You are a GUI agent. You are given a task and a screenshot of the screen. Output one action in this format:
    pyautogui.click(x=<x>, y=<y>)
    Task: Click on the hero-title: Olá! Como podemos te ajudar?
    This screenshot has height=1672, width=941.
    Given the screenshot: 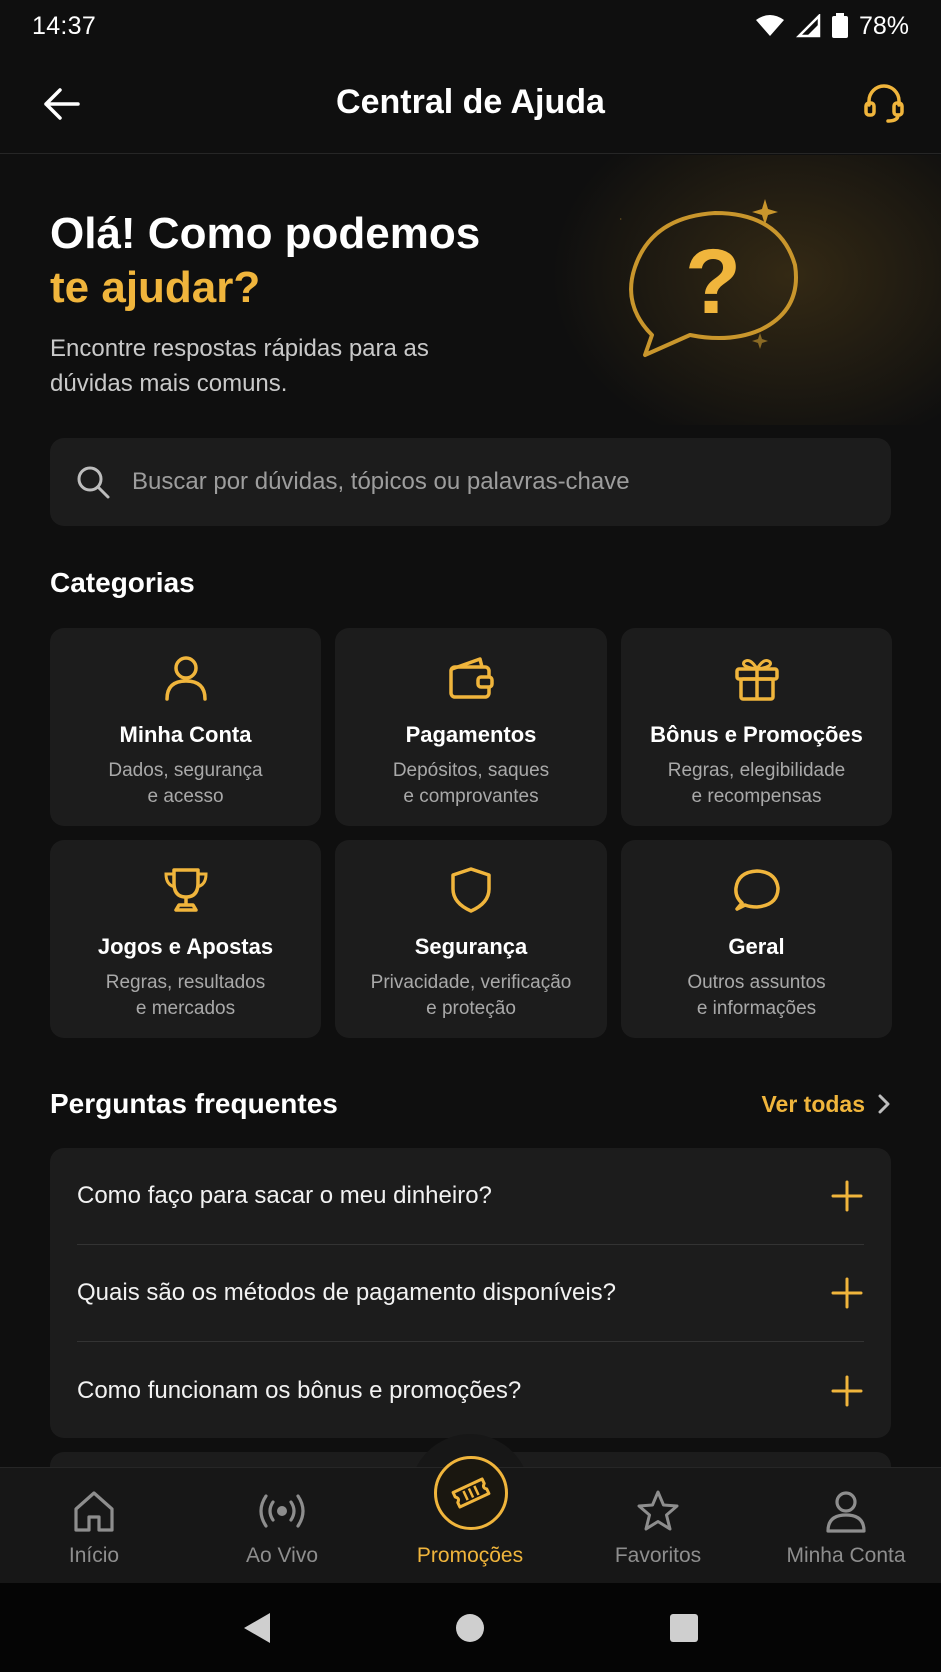 What is the action you would take?
    pyautogui.click(x=265, y=261)
    